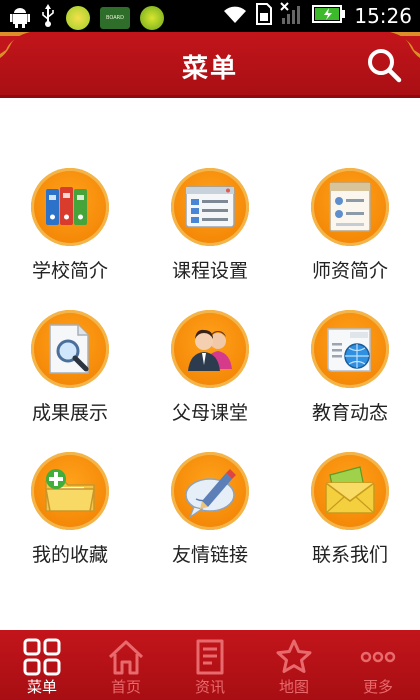 This screenshot has width=420, height=700. I want to click on wifi-icon, so click(235, 16).